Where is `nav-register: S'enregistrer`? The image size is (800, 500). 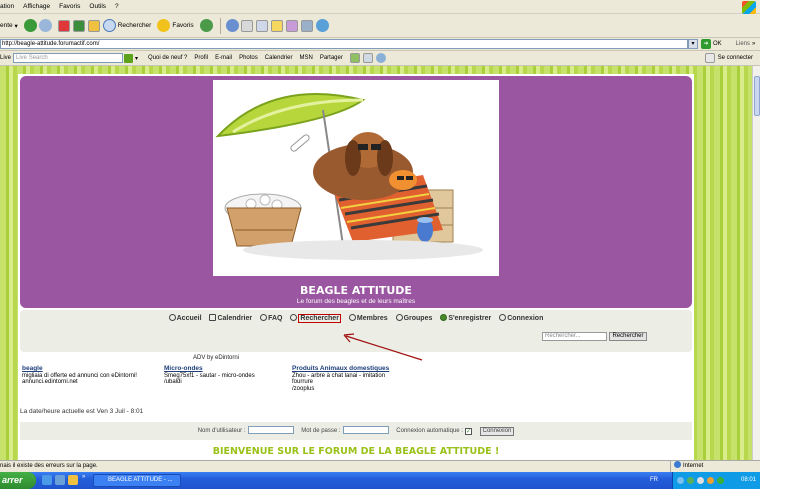 nav-register: S'enregistrer is located at coordinates (466, 318).